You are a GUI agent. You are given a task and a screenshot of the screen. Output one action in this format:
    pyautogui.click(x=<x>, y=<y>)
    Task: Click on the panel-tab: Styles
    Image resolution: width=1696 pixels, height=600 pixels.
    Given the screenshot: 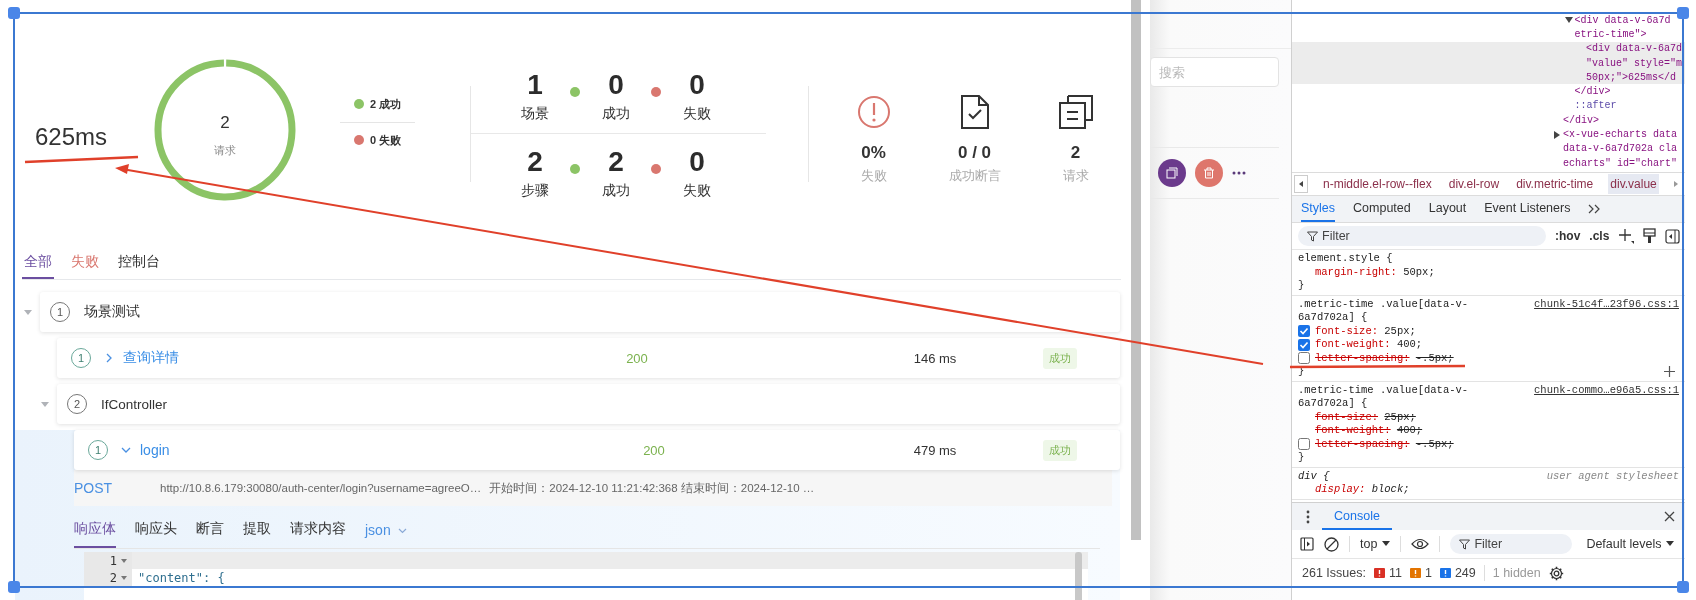 What is the action you would take?
    pyautogui.click(x=1318, y=209)
    